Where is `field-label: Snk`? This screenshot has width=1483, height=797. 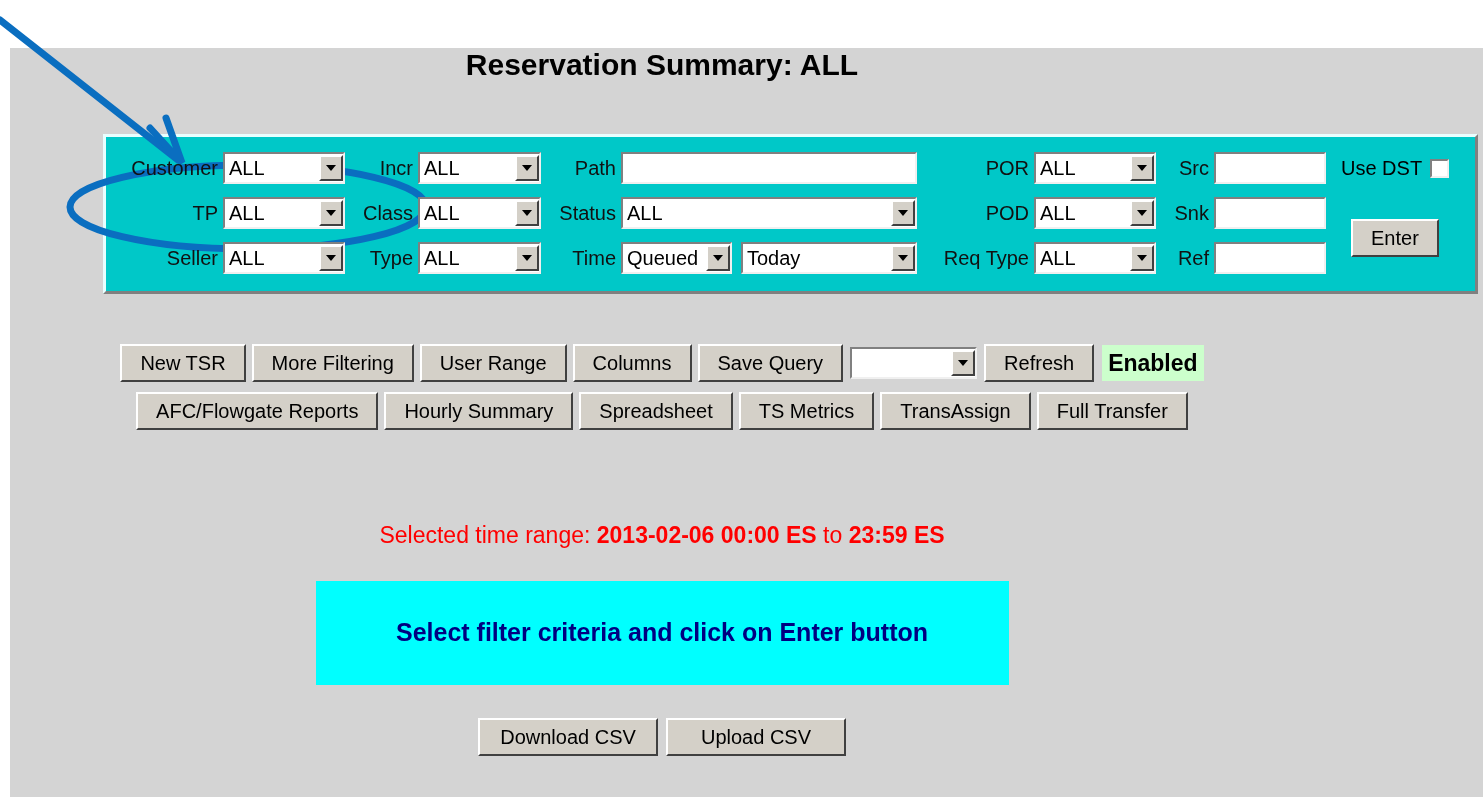 field-label: Snk is located at coordinates (1191, 213).